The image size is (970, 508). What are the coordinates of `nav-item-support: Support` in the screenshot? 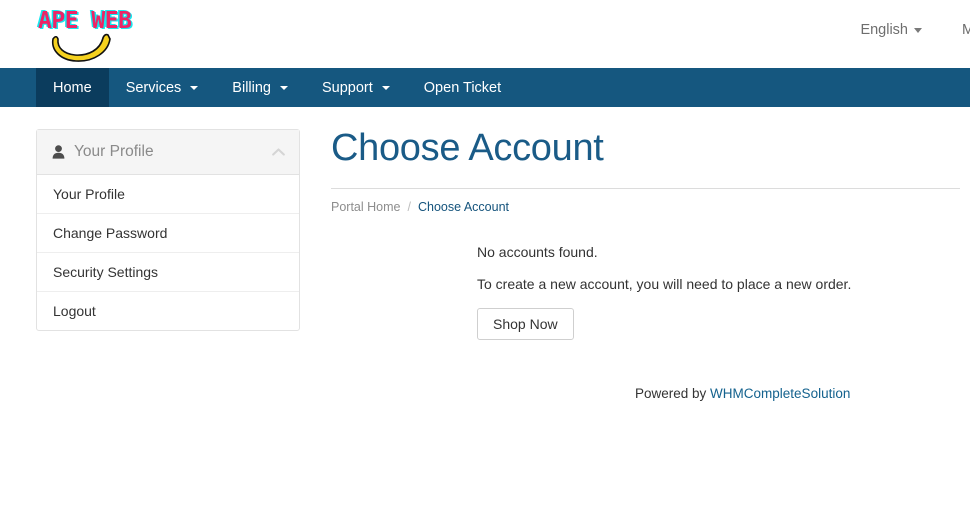 It's located at (356, 87).